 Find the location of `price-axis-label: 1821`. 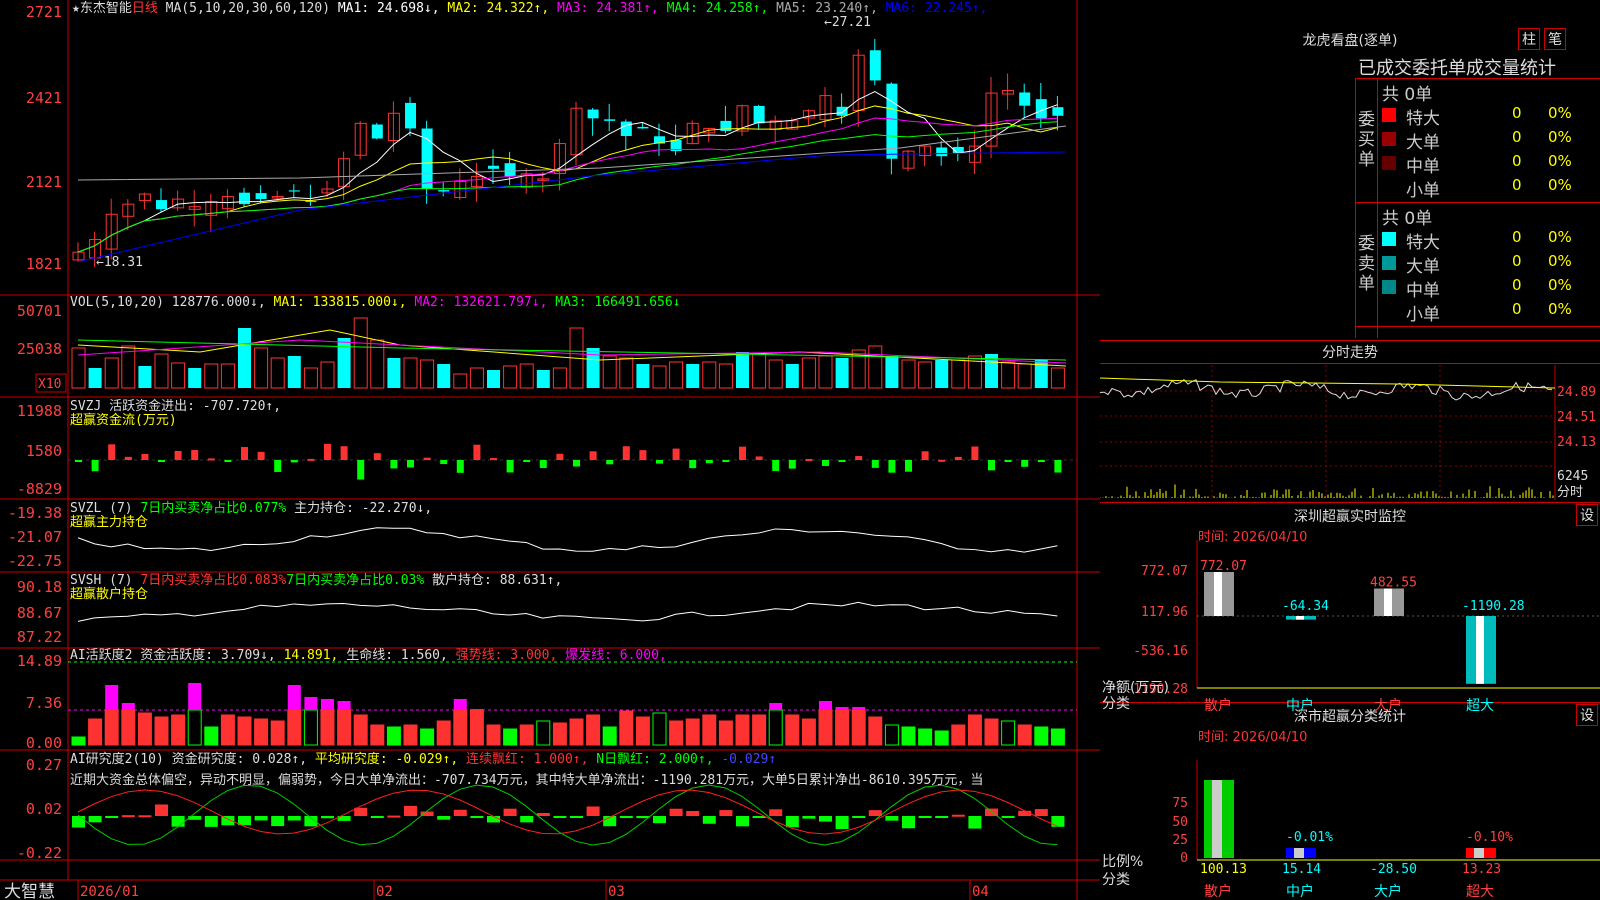

price-axis-label: 1821 is located at coordinates (44, 264).